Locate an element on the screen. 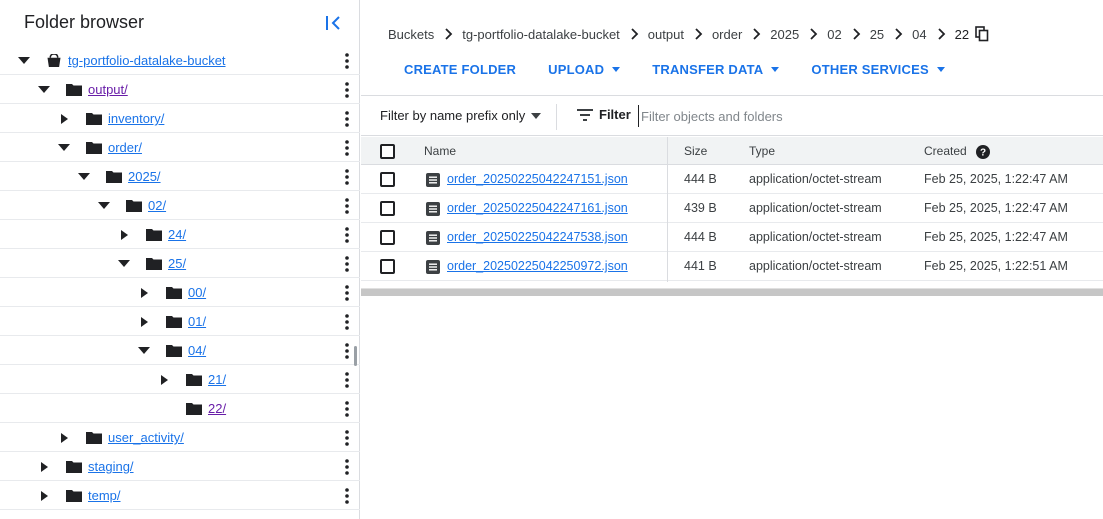 Image resolution: width=1103 pixels, height=519 pixels. other-services-button: OTHER SERVICES is located at coordinates (878, 69).